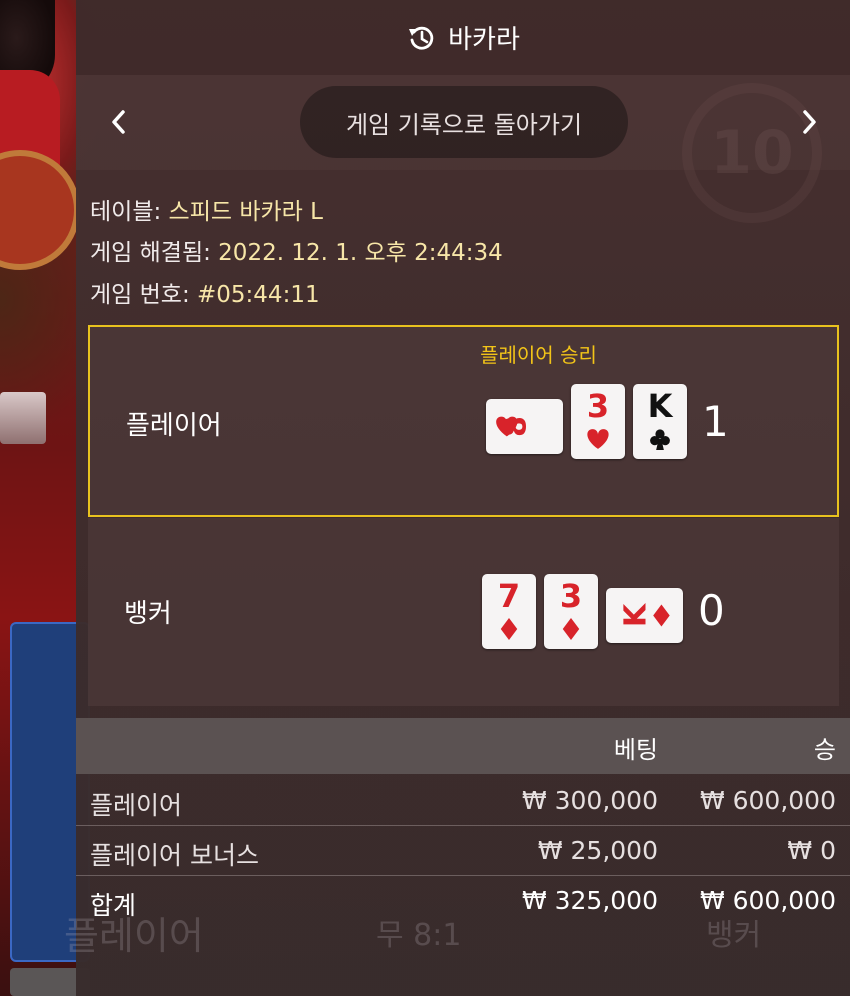 The height and width of the screenshot is (996, 850). What do you see at coordinates (129, 212) in the screenshot?
I see `table-label: 테이블:` at bounding box center [129, 212].